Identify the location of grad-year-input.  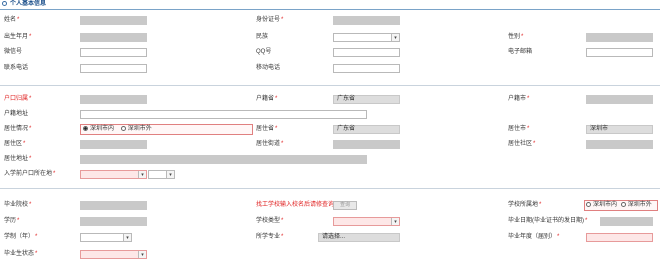
(619, 237).